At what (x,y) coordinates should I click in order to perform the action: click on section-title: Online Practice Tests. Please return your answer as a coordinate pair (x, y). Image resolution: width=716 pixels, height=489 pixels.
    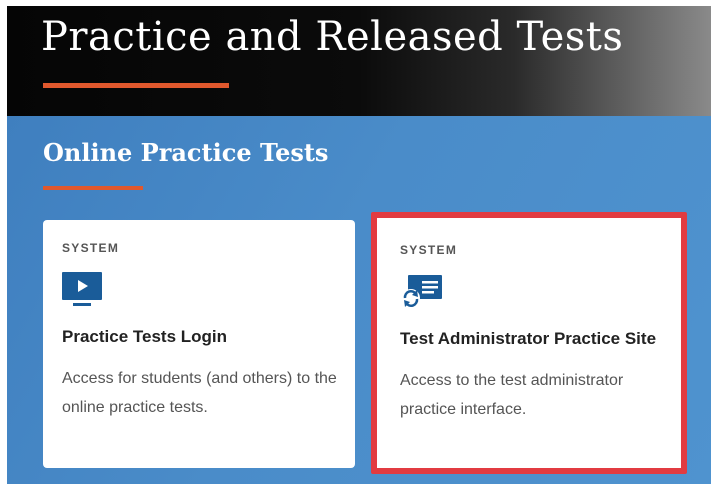
    Looking at the image, I should click on (186, 152).